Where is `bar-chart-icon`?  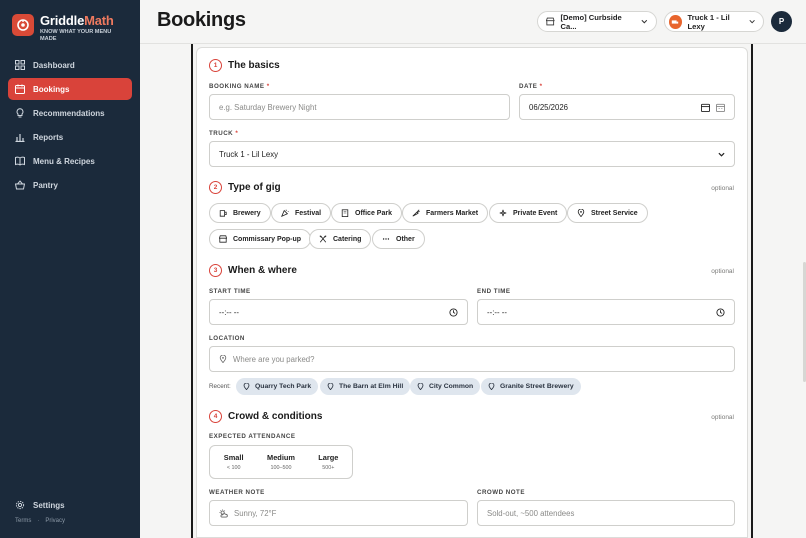
bar-chart-icon is located at coordinates (20, 138).